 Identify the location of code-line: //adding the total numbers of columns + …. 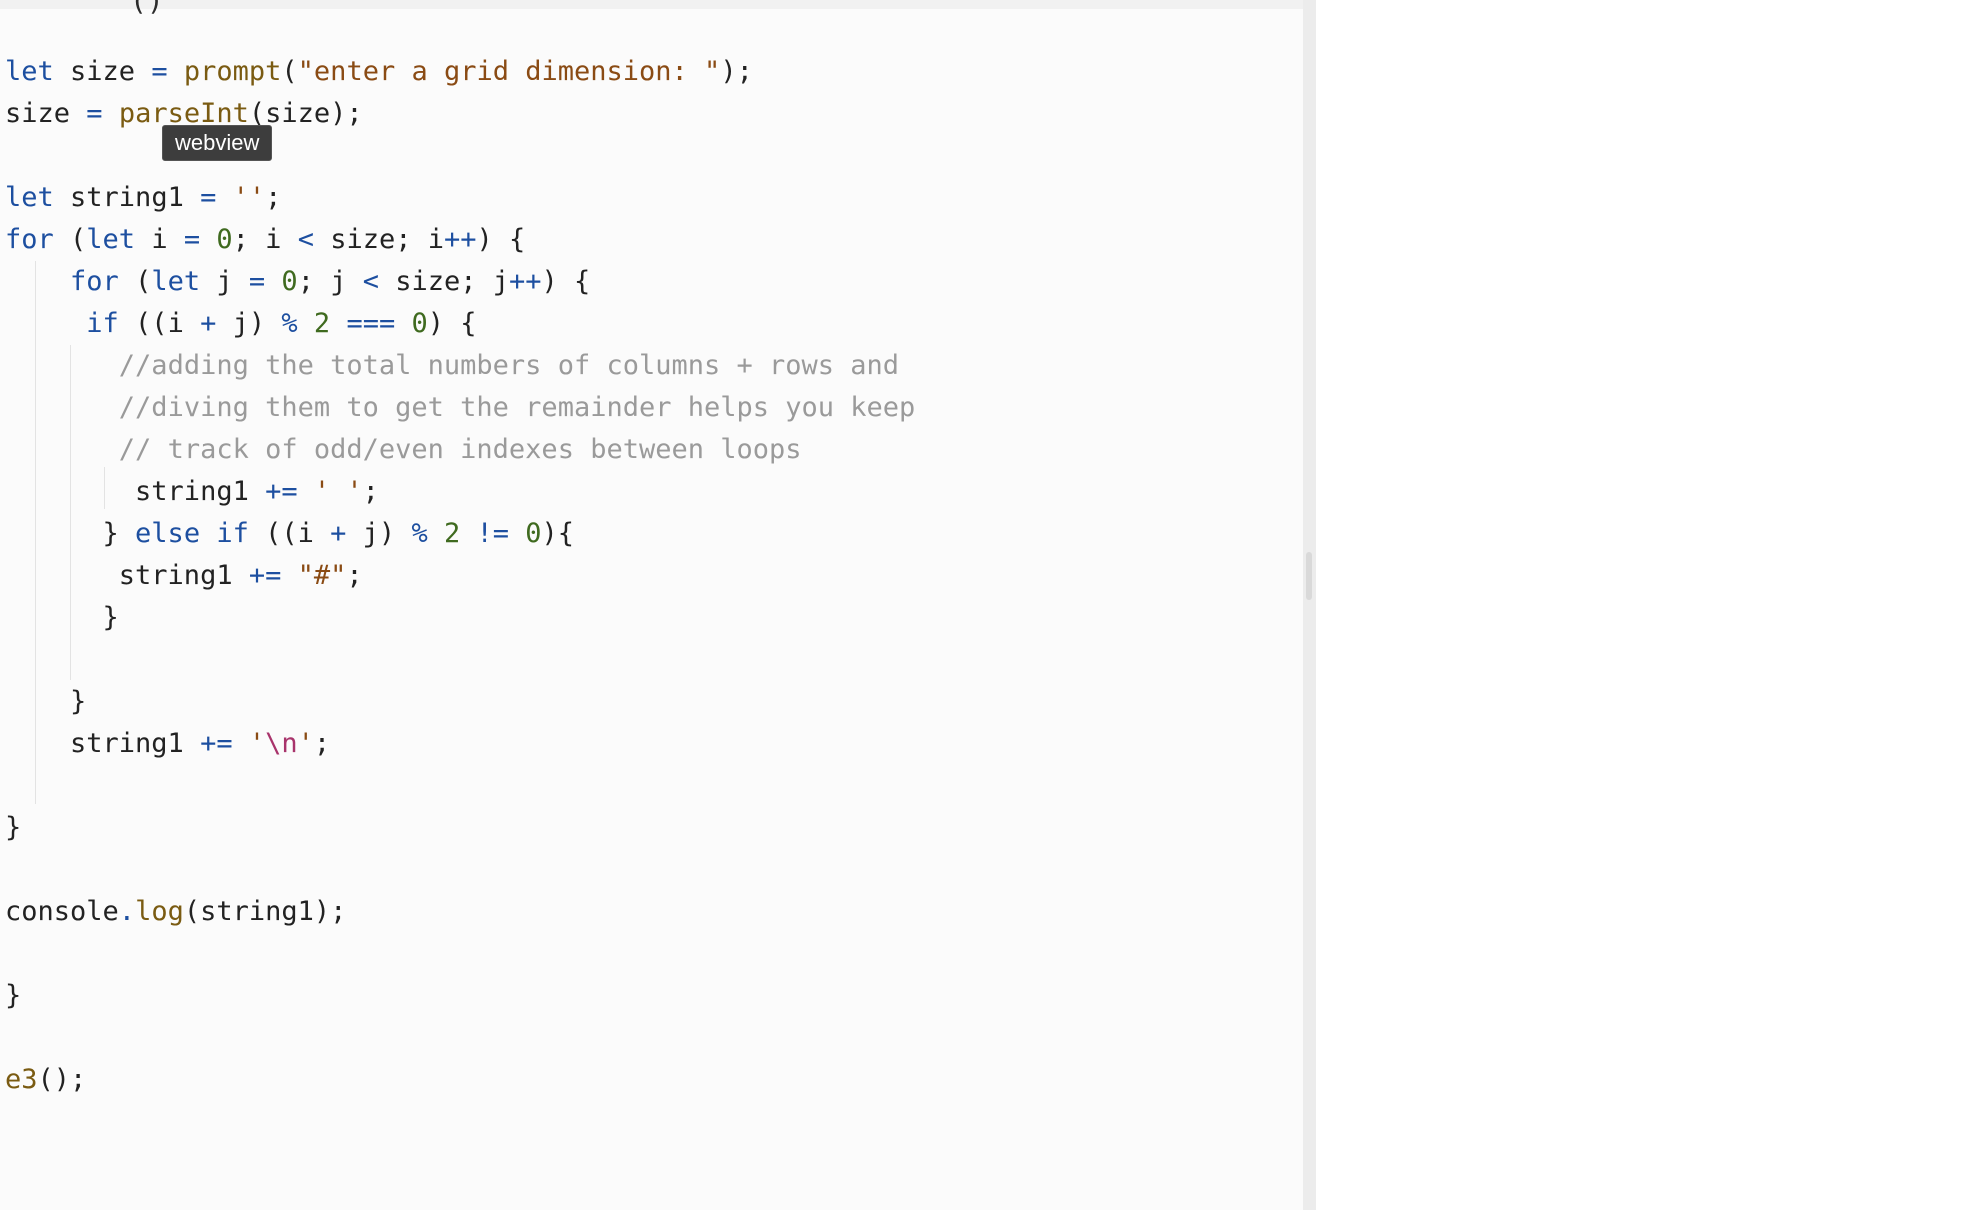
(460, 366).